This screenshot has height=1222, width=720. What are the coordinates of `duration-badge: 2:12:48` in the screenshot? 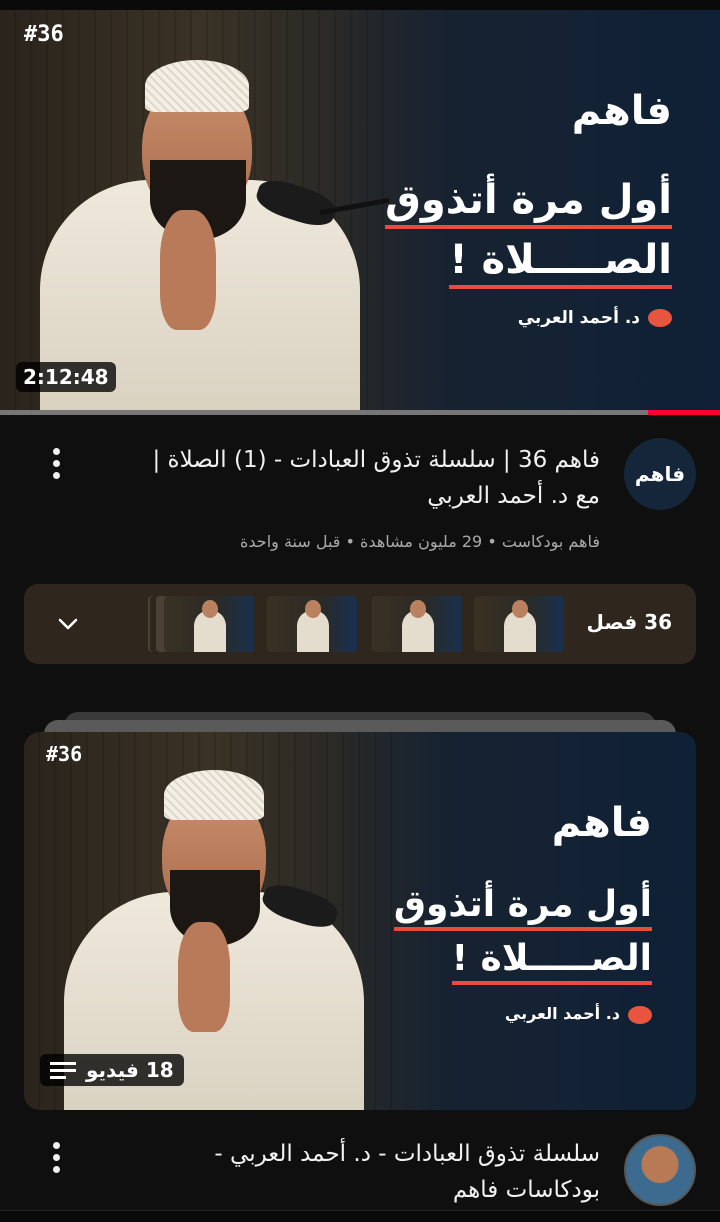 It's located at (66, 377).